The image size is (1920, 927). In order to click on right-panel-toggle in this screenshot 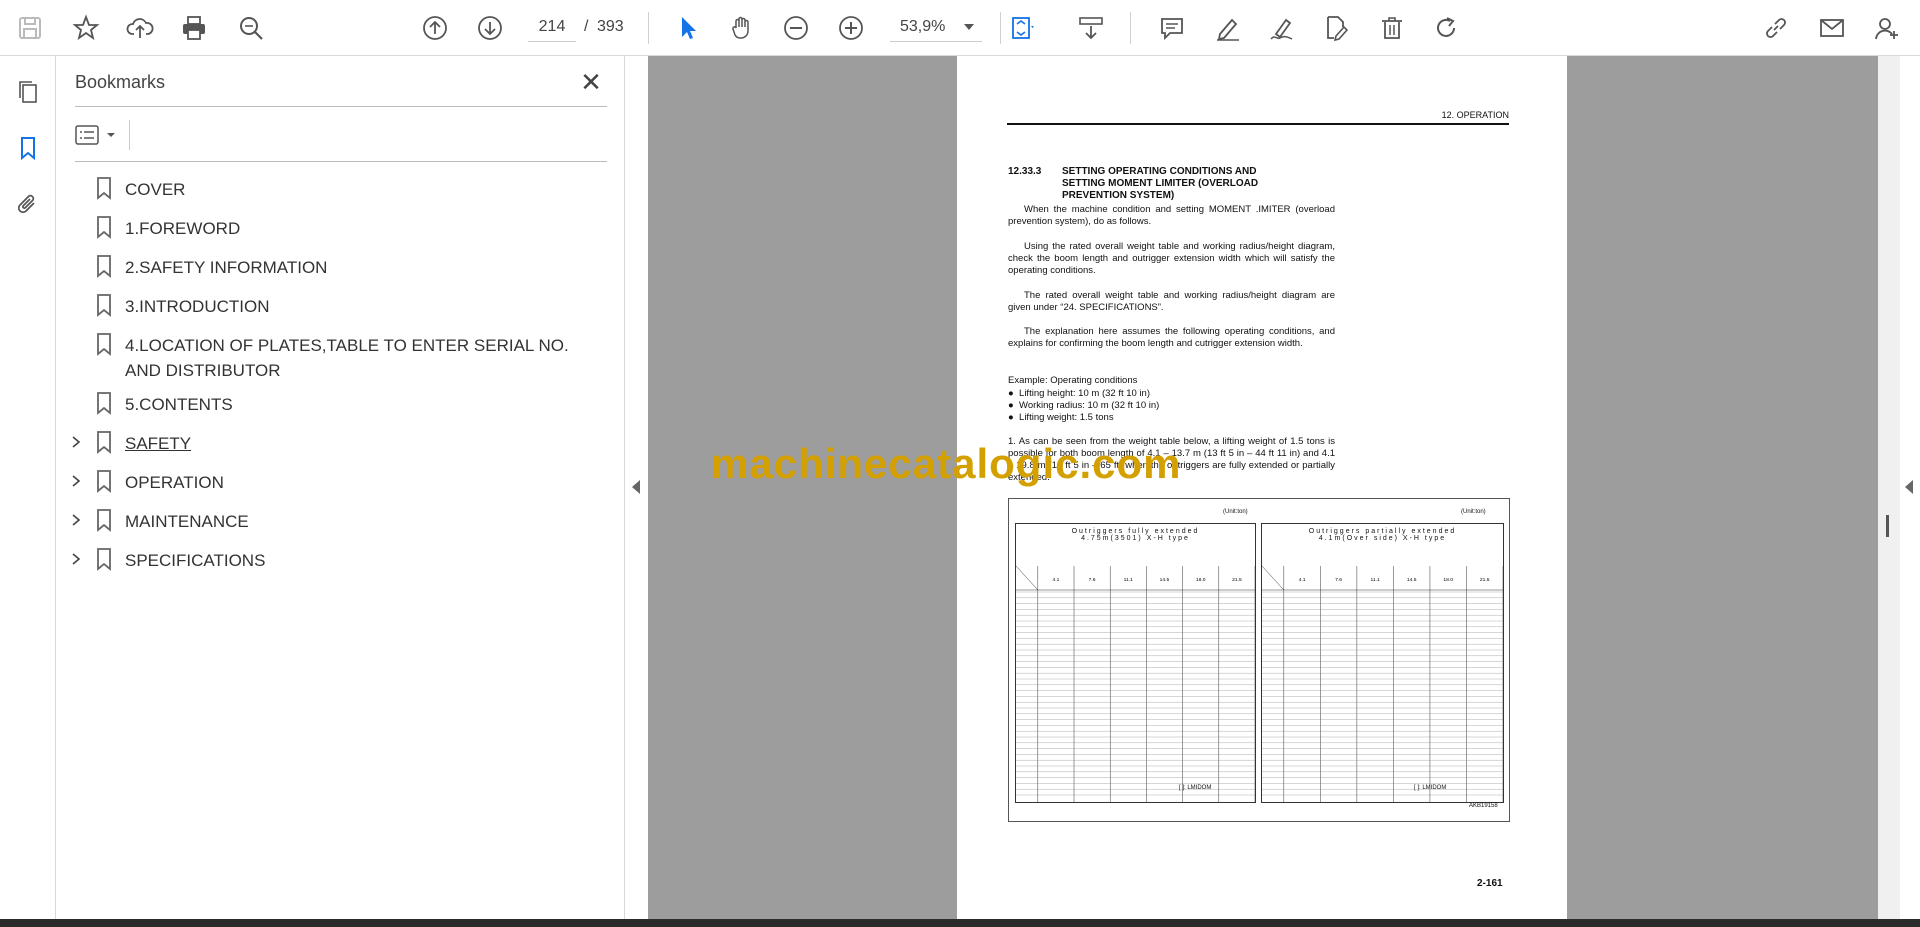, I will do `click(1910, 487)`.